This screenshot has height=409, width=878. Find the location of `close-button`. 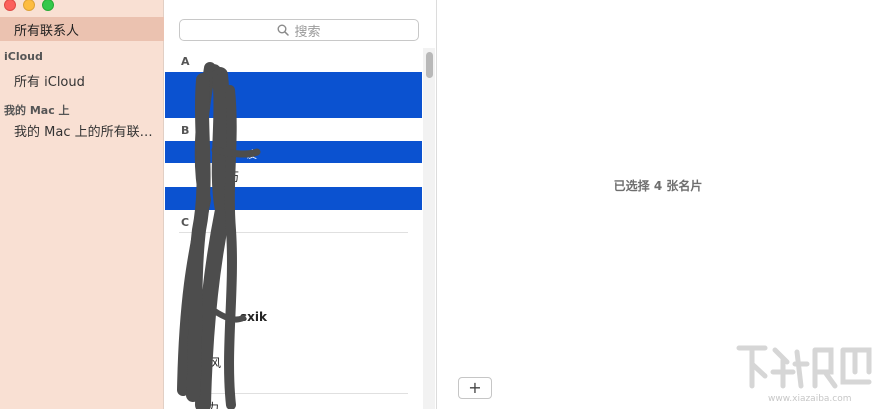

close-button is located at coordinates (10, 5).